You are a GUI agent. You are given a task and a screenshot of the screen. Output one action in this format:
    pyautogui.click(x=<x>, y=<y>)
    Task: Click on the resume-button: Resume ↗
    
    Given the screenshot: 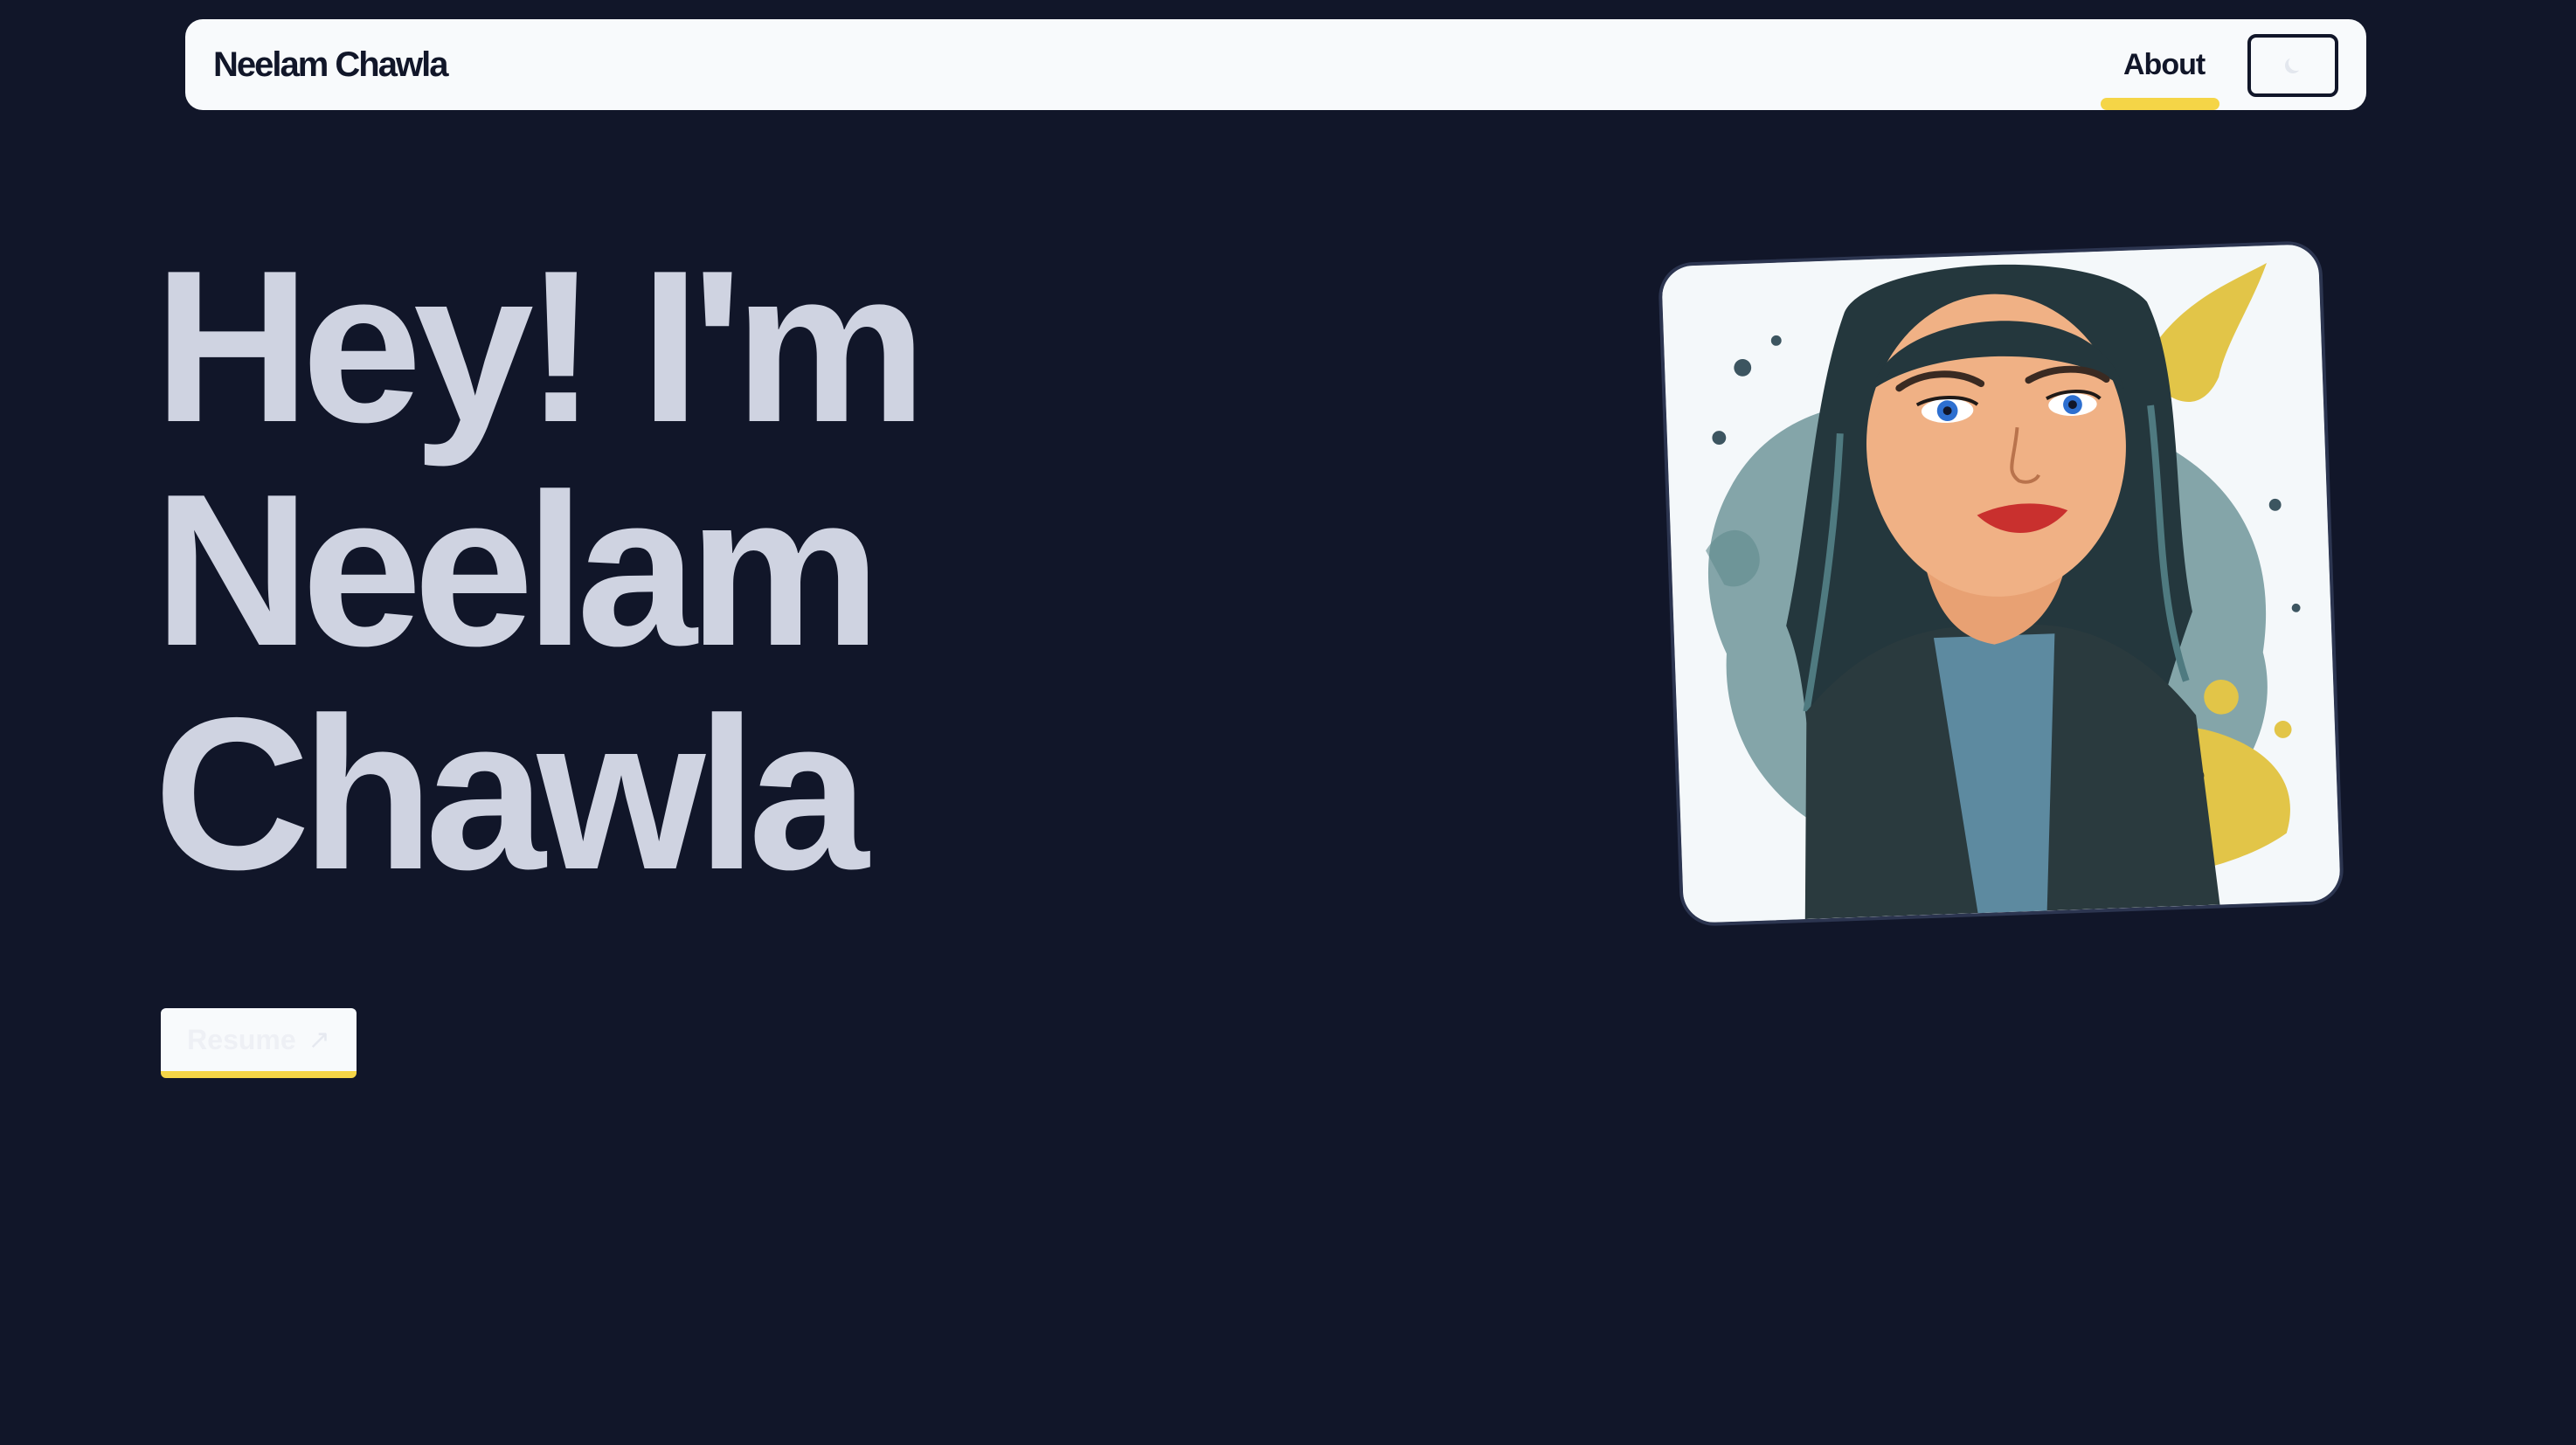 What is the action you would take?
    pyautogui.click(x=259, y=1043)
    